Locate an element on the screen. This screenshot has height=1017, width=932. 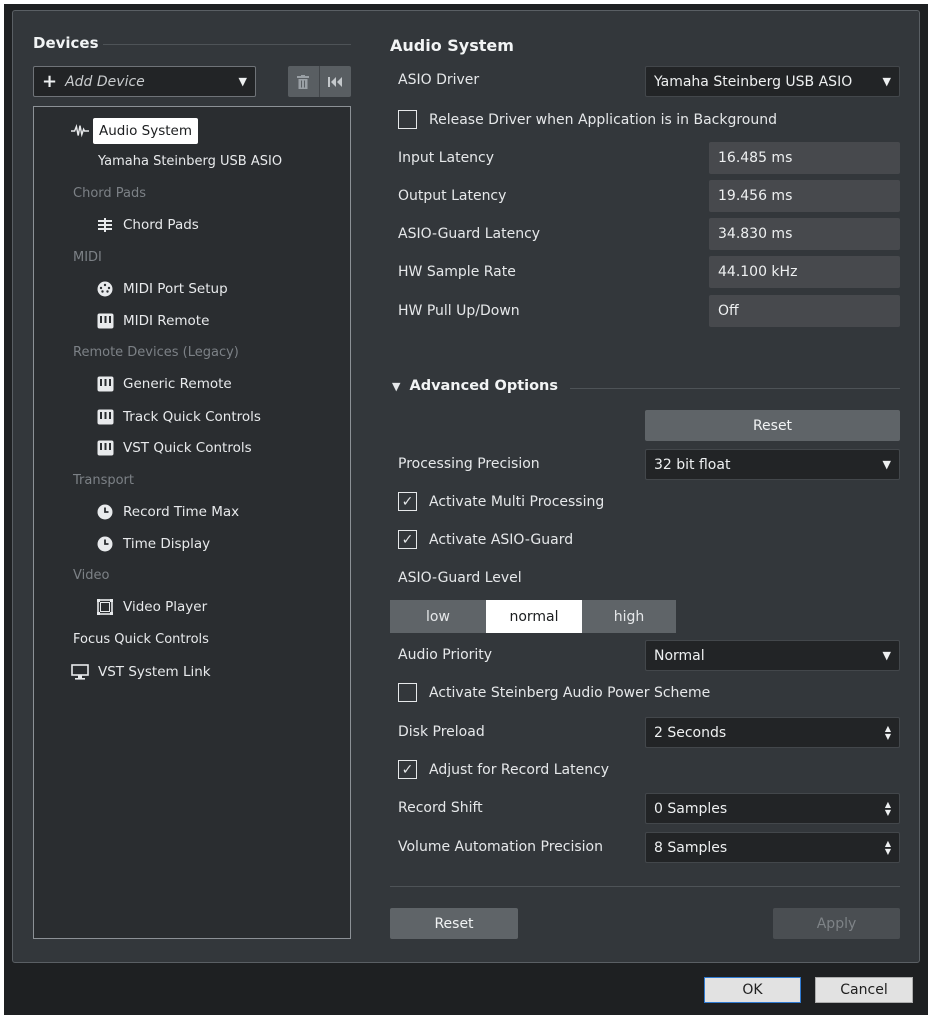
hw-pull-label: HW Pull Up/Down is located at coordinates (459, 311).